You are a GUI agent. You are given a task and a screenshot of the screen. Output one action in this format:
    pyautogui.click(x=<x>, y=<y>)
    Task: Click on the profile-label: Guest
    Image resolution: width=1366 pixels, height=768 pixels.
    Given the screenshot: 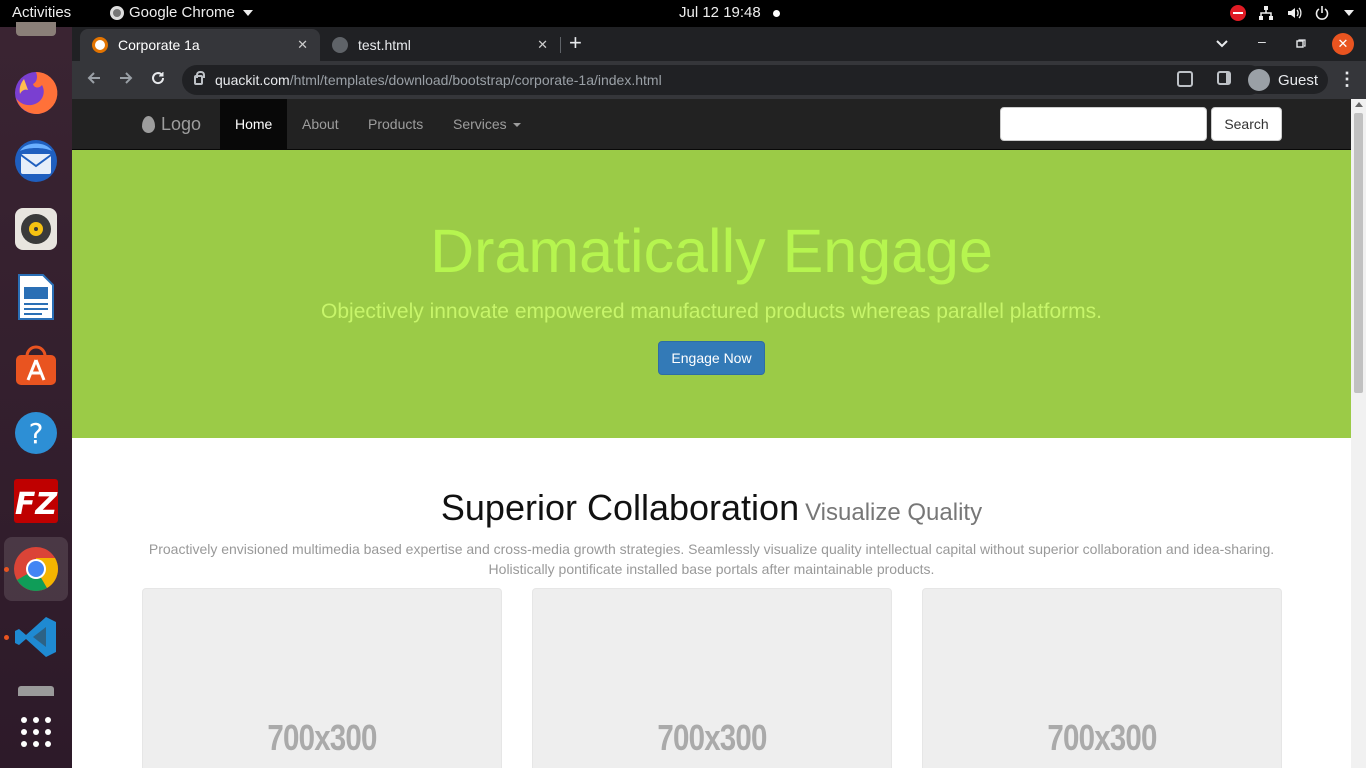 What is the action you would take?
    pyautogui.click(x=1298, y=80)
    